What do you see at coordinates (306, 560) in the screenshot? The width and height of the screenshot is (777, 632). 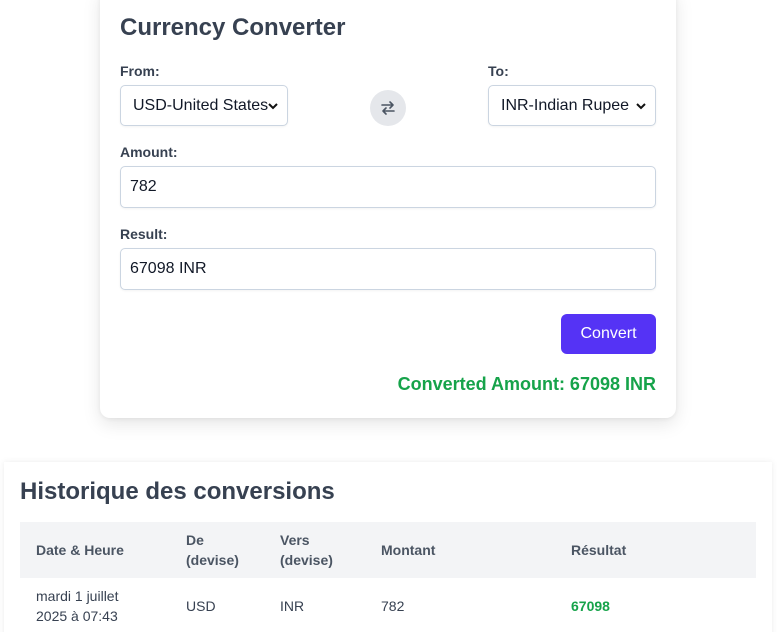 I see `header-to-line2: (devise)` at bounding box center [306, 560].